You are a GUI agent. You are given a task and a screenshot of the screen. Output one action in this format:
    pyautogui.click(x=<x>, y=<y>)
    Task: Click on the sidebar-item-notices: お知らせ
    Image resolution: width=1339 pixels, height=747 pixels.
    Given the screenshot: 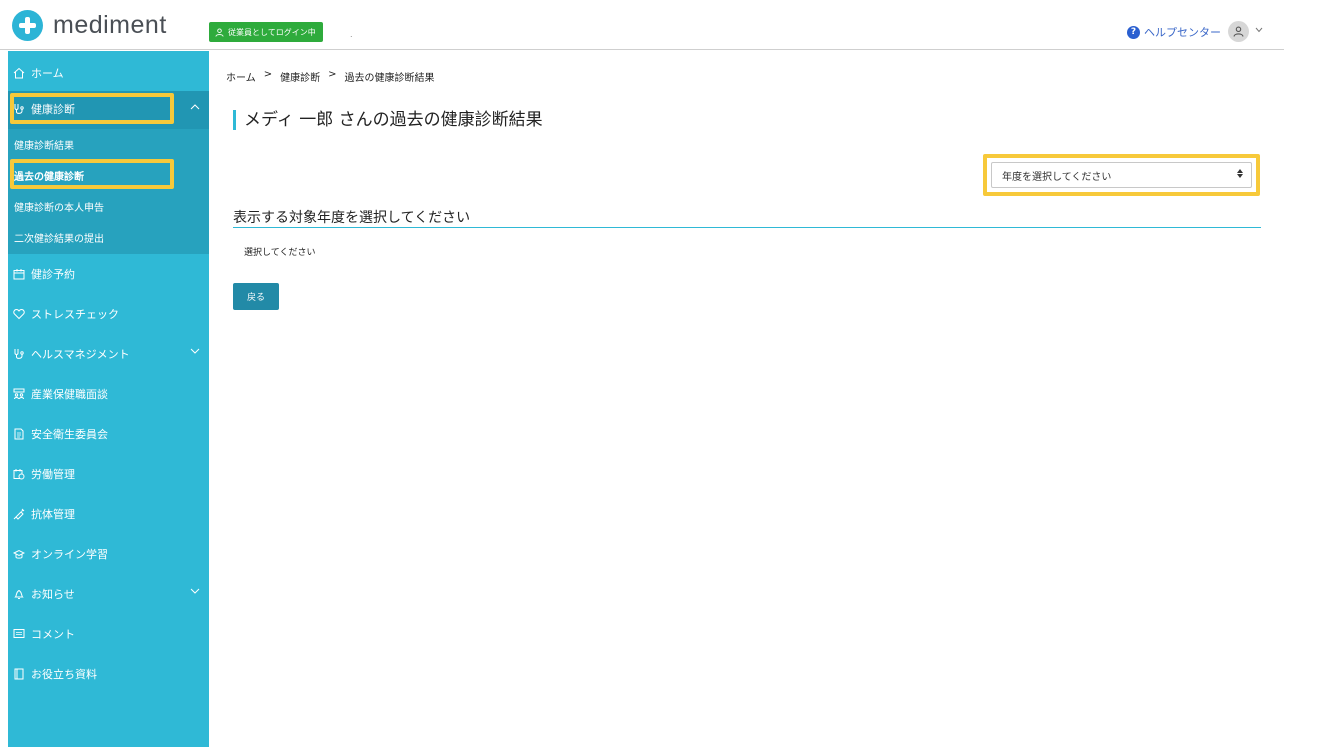 What is the action you would take?
    pyautogui.click(x=108, y=594)
    